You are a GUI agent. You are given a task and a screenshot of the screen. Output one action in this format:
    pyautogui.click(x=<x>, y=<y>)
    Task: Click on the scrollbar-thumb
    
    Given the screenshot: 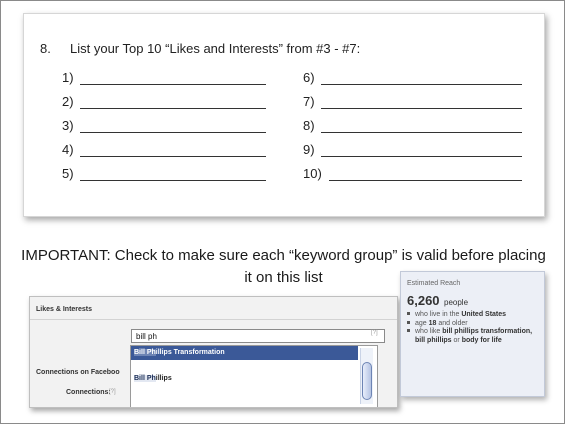 What is the action you would take?
    pyautogui.click(x=367, y=381)
    